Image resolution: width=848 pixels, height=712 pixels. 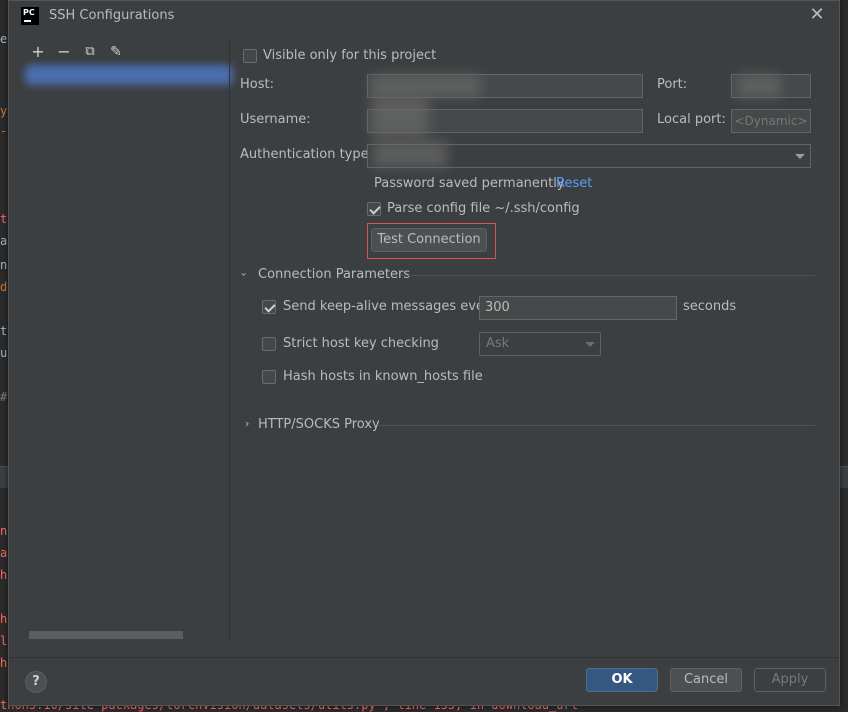 I want to click on username-redacted, so click(x=400, y=117).